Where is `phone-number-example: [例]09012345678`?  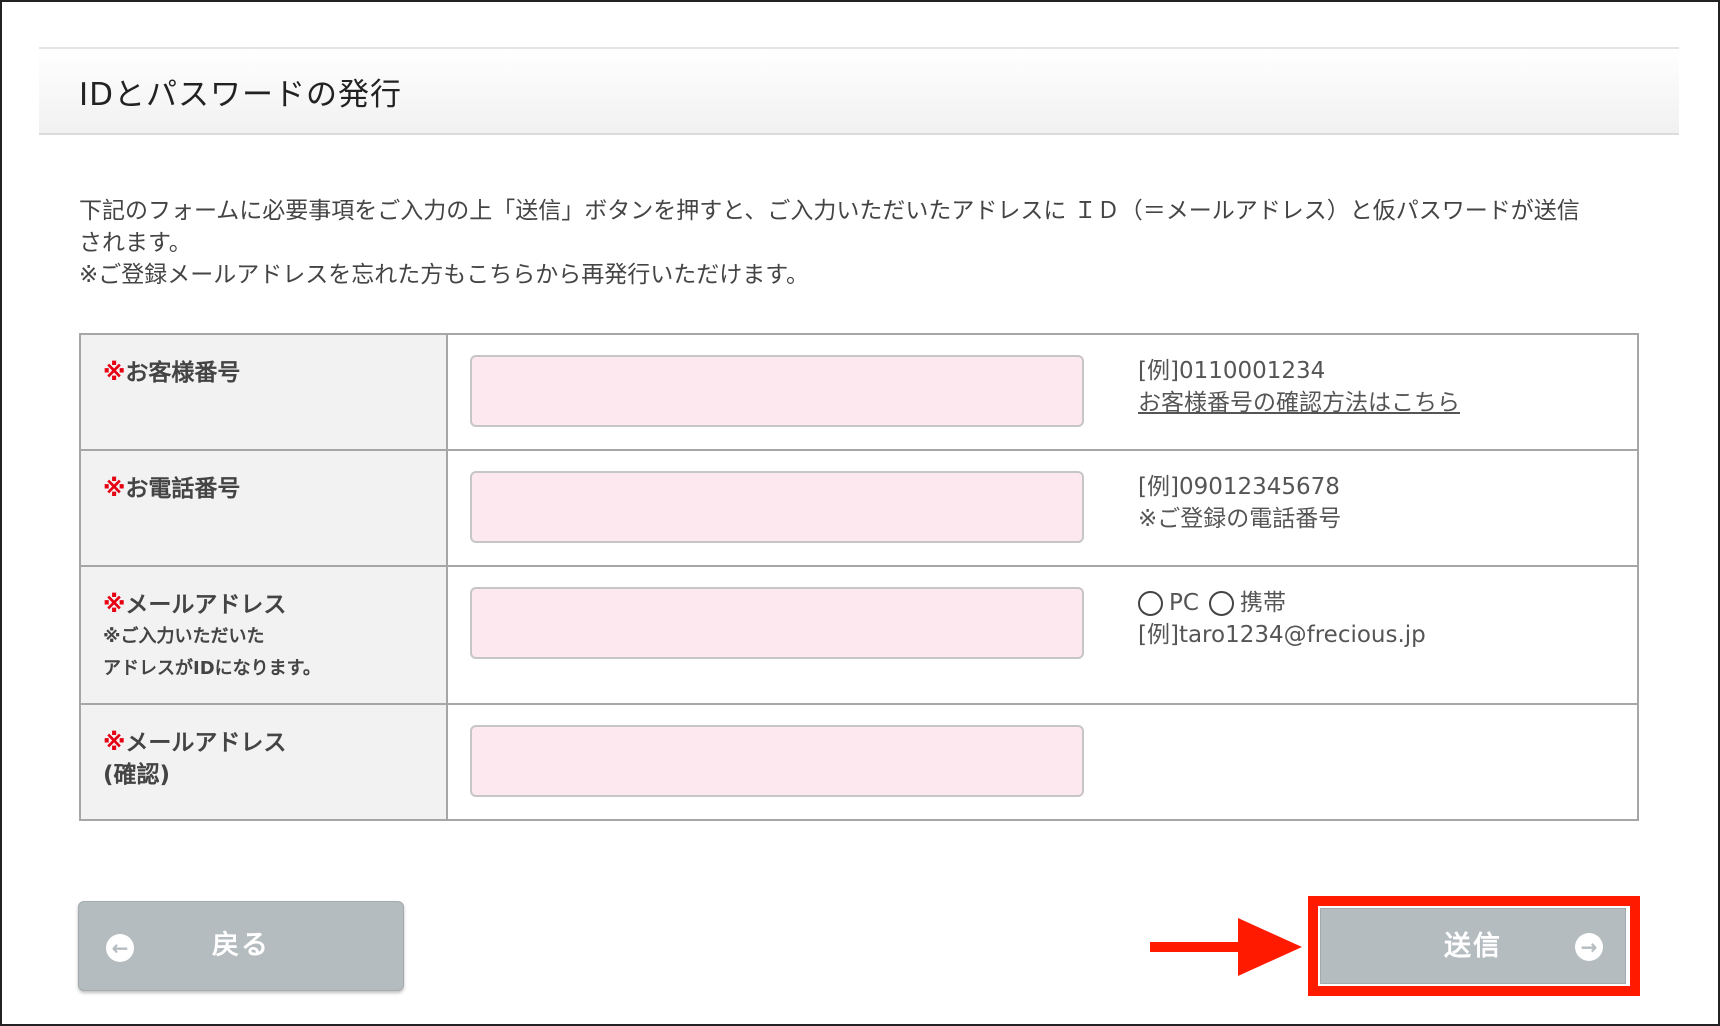
phone-number-example: [例]09012345678 is located at coordinates (1239, 487).